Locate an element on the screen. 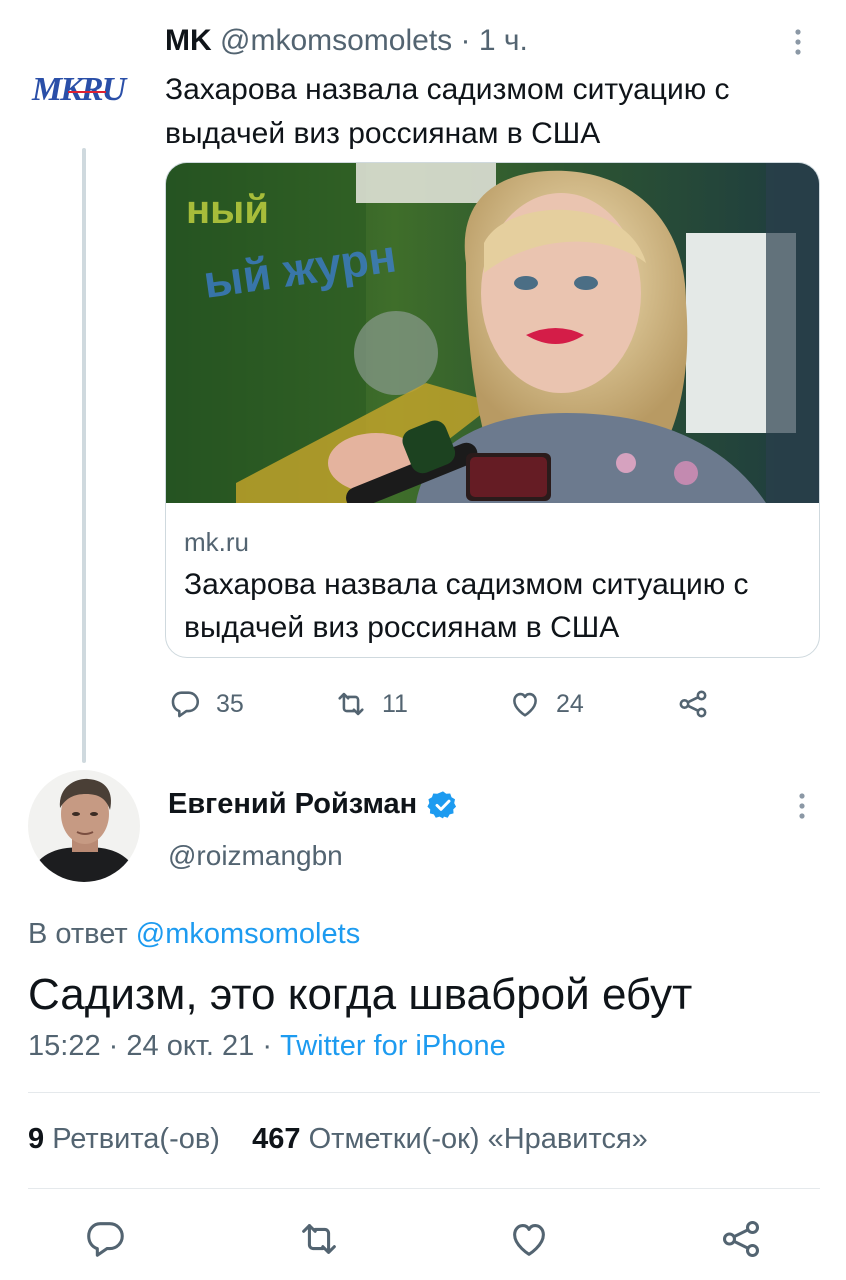 The height and width of the screenshot is (1280, 846). mkru-logo: MKRU is located at coordinates (87, 87).